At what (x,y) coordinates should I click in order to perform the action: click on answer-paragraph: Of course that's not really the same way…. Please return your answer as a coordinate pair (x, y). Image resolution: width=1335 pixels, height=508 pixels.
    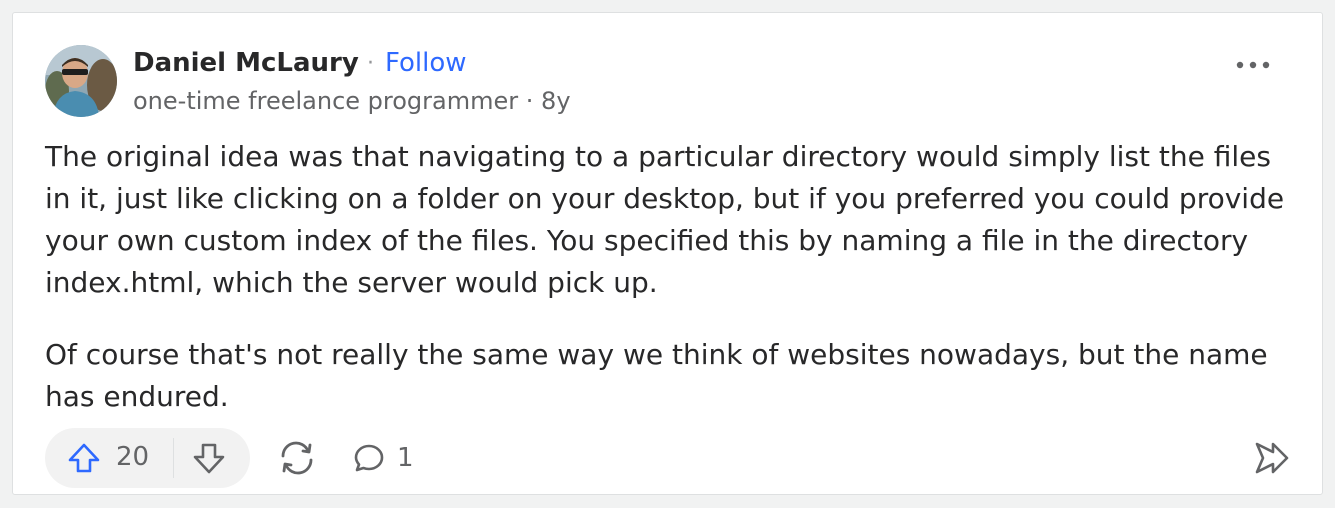
    Looking at the image, I should click on (656, 375).